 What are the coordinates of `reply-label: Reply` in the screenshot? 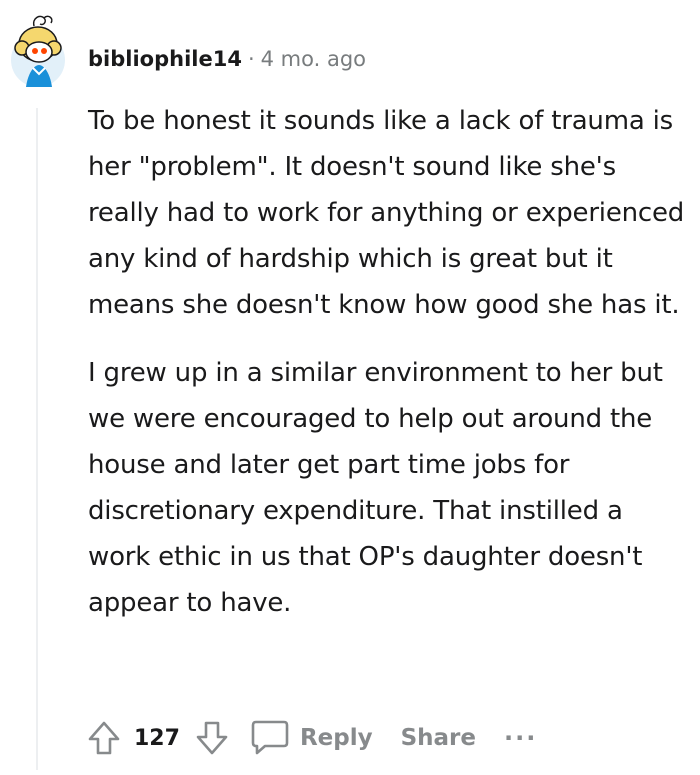 It's located at (336, 738).